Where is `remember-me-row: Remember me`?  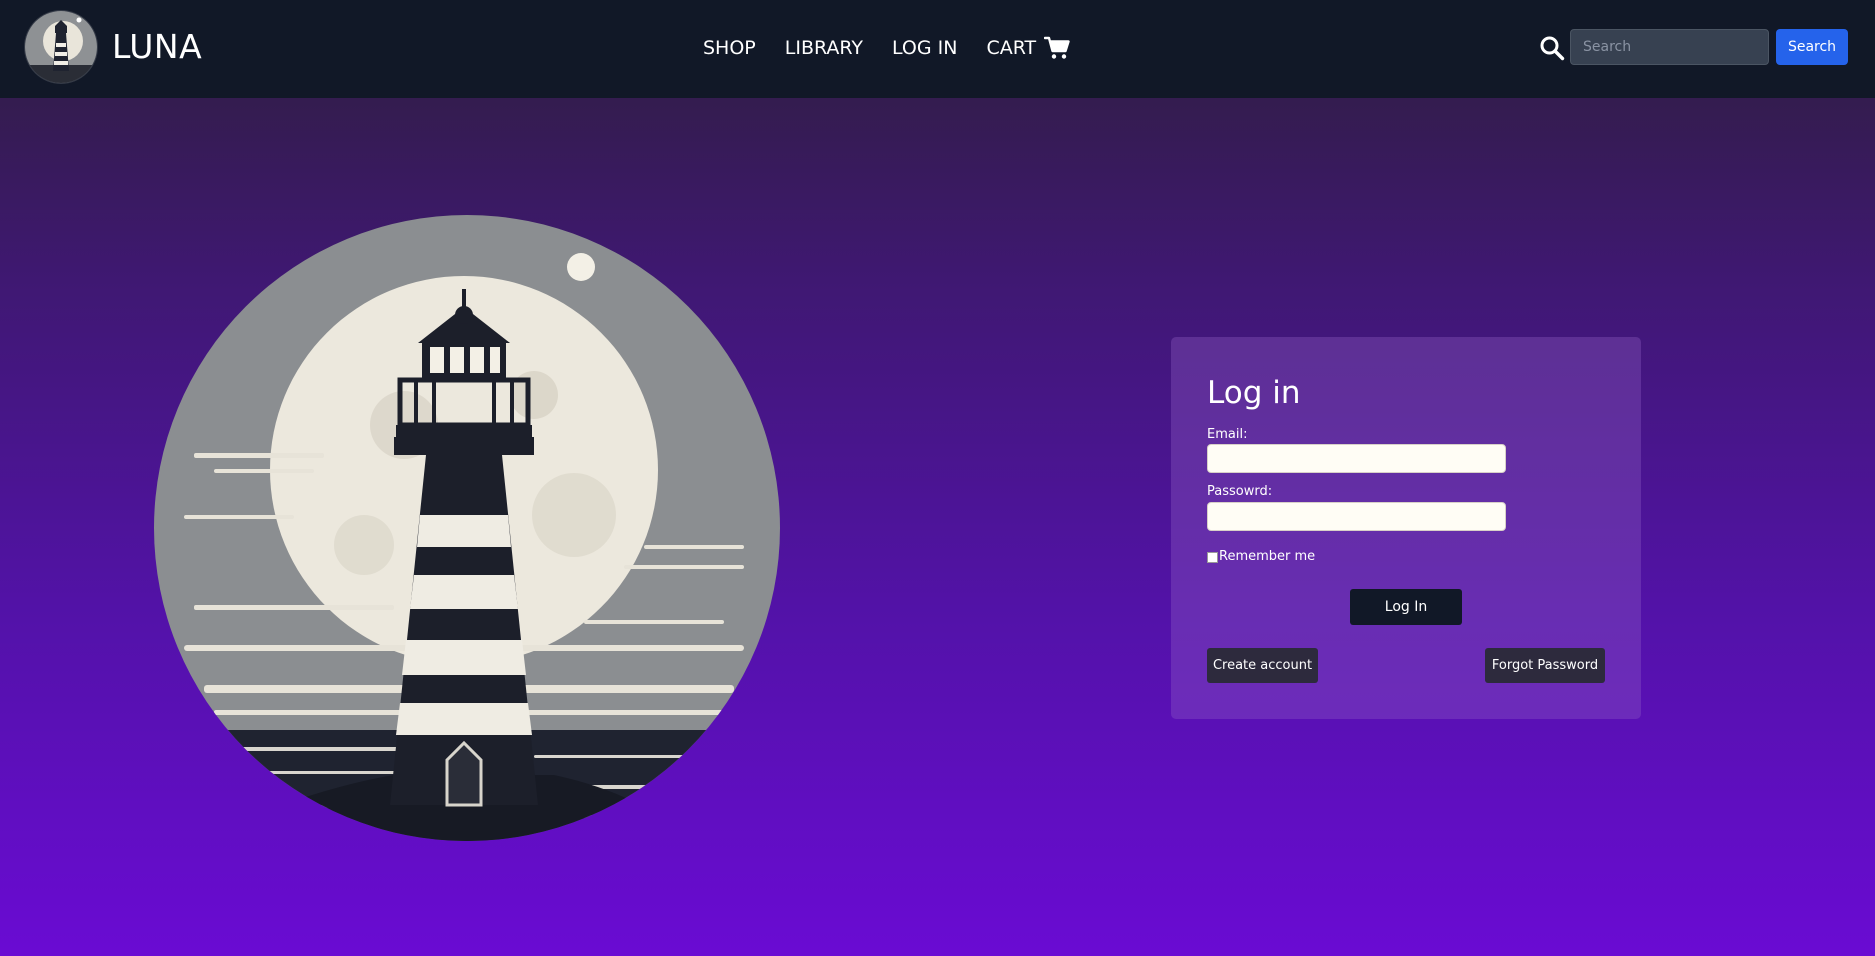
remember-me-row: Remember me is located at coordinates (1261, 557).